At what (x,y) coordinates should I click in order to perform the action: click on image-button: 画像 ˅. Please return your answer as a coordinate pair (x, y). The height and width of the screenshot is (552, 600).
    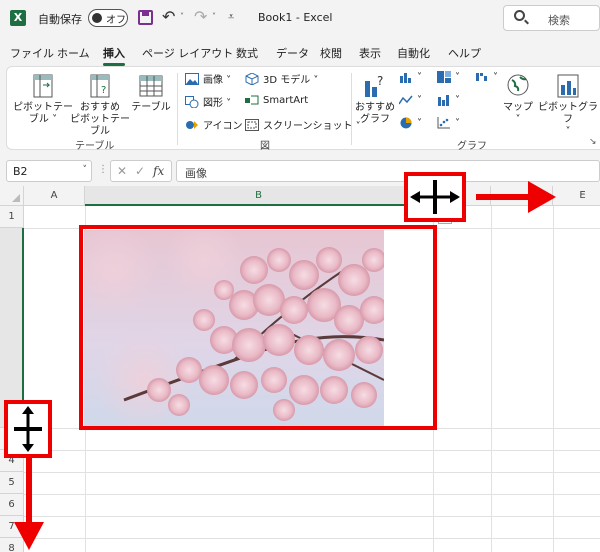
    Looking at the image, I should click on (208, 78).